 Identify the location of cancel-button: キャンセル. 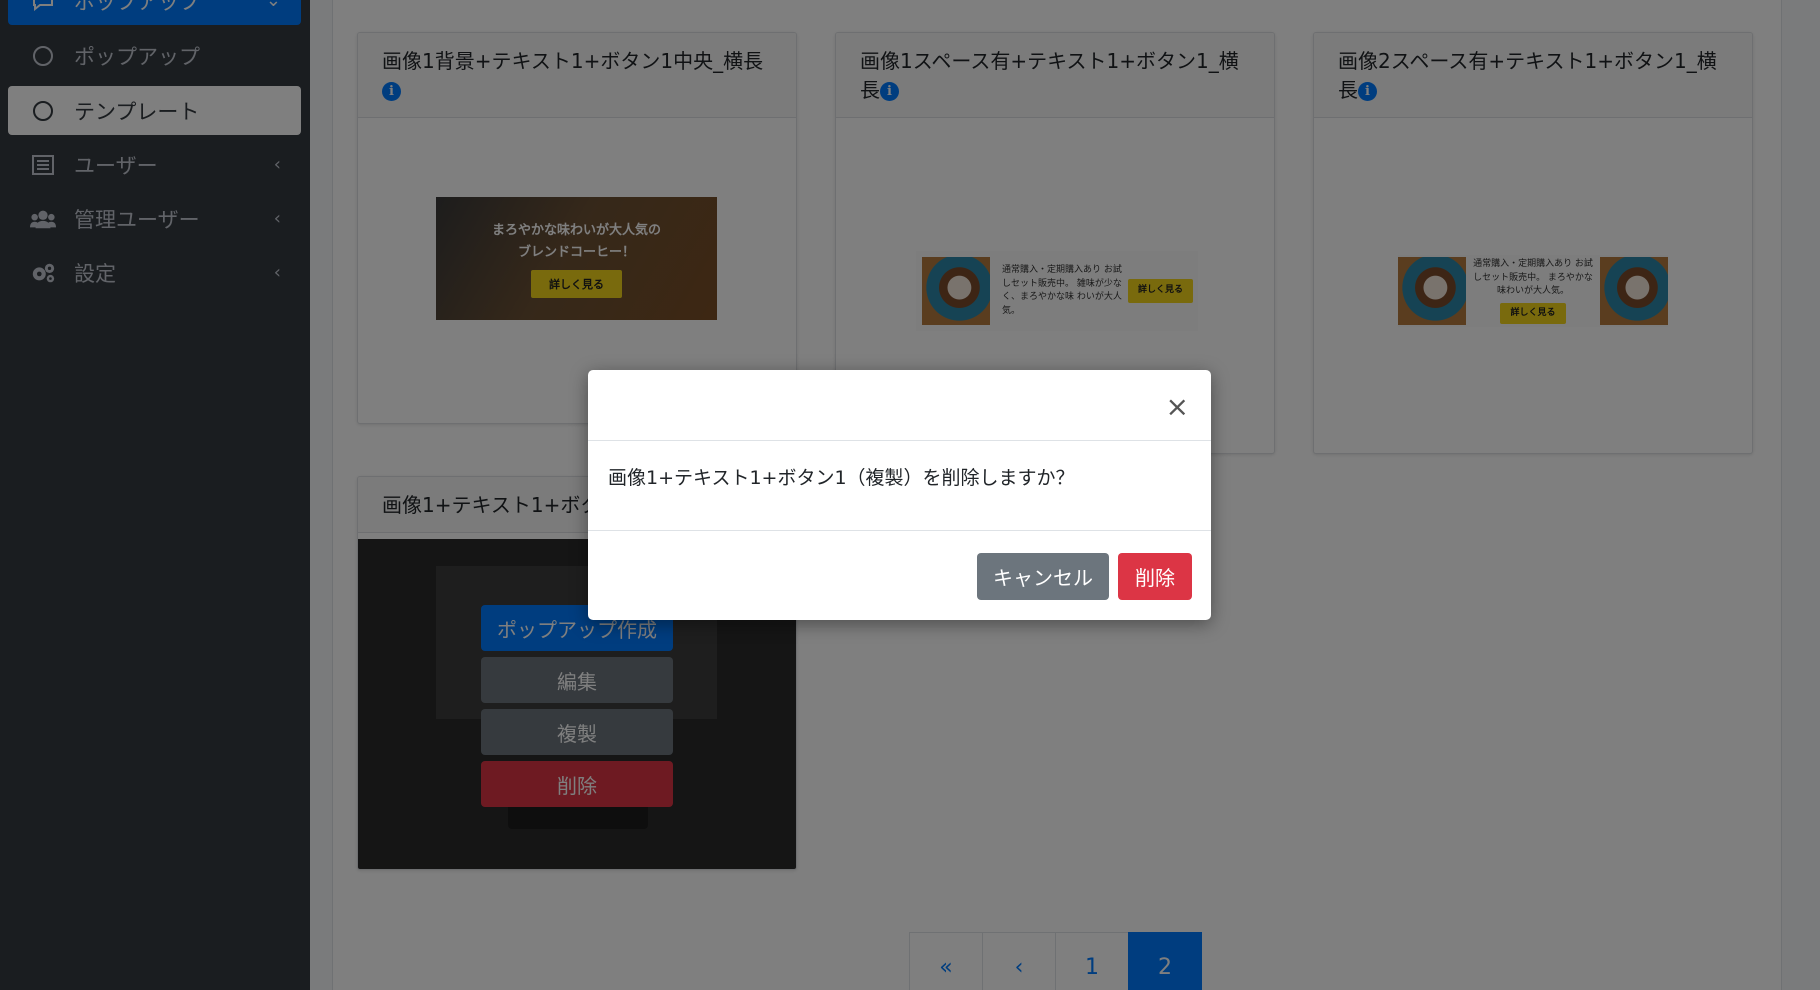
(1043, 576).